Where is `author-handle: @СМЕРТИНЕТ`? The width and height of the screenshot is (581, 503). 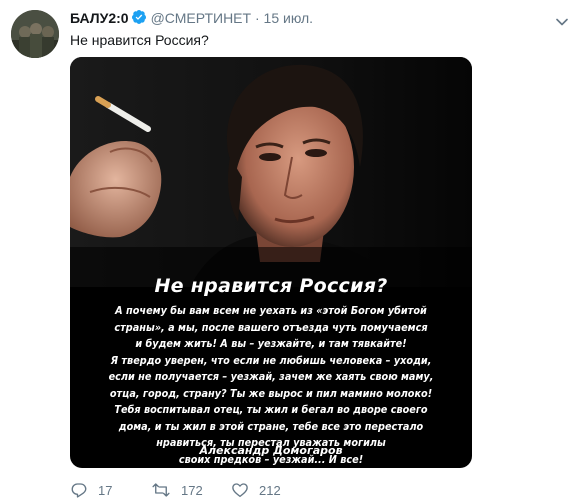
author-handle: @СМЕРТИНЕТ is located at coordinates (201, 18).